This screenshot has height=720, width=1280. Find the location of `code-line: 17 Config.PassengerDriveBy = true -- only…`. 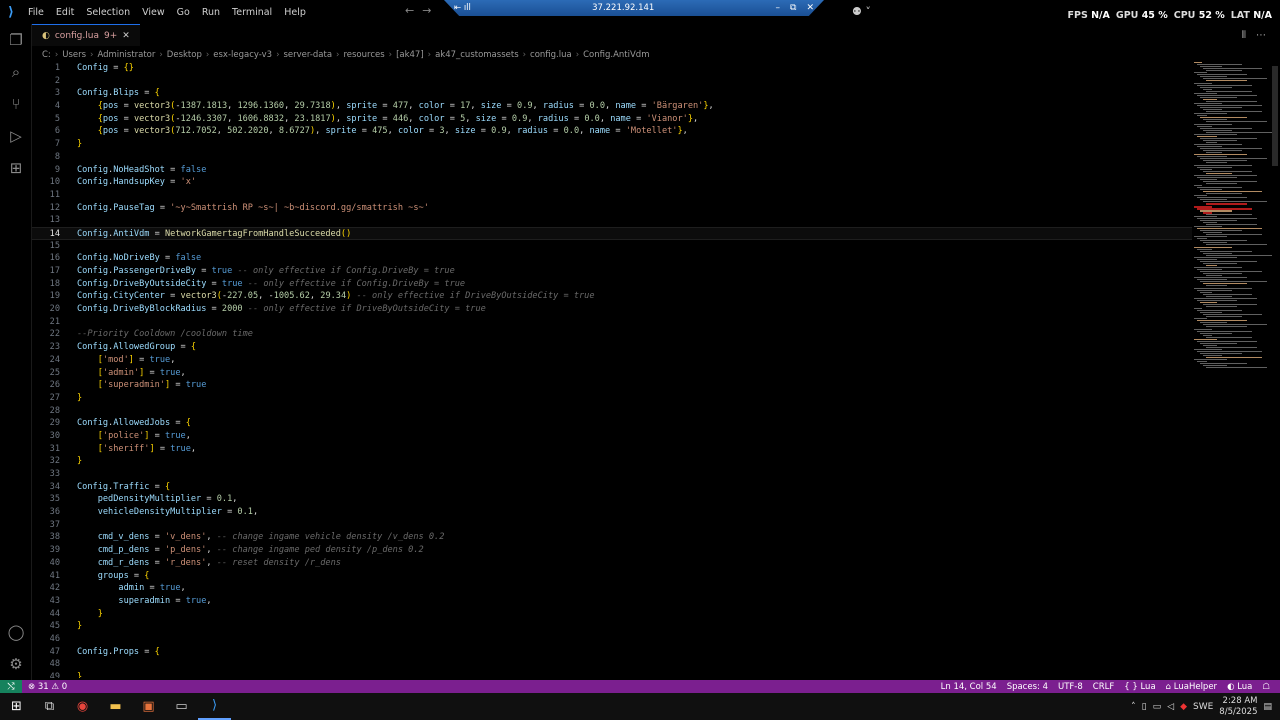

code-line: 17 Config.PassengerDriveBy = true -- only… is located at coordinates (612, 271).